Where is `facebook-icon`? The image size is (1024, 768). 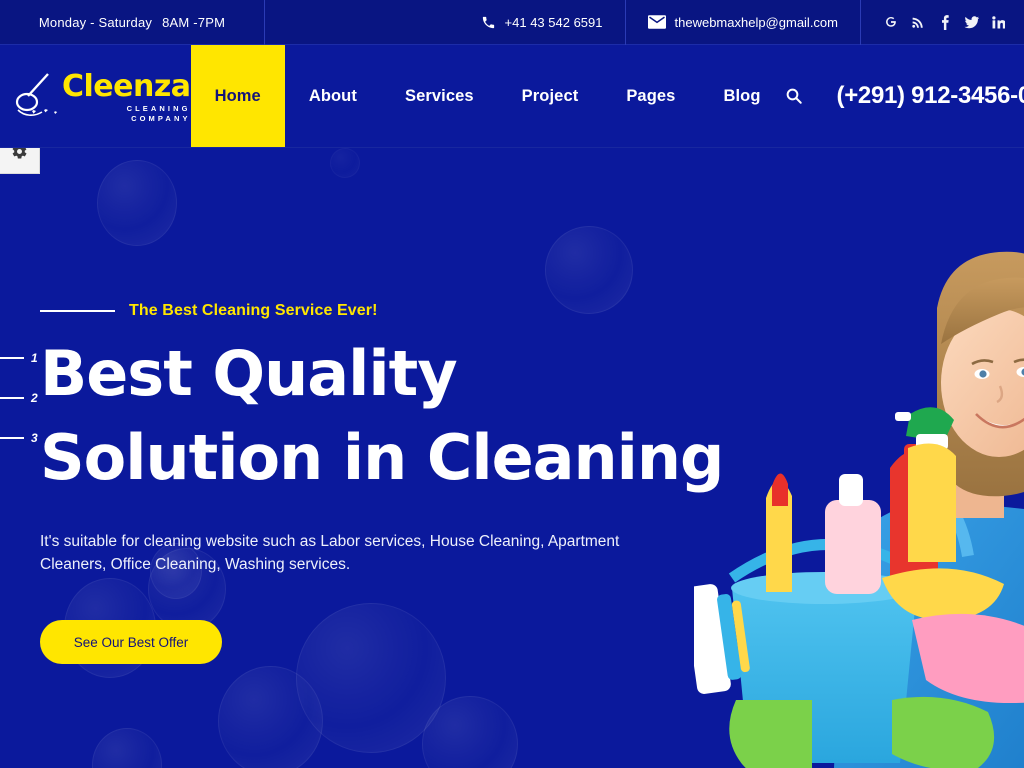
facebook-icon is located at coordinates (944, 22).